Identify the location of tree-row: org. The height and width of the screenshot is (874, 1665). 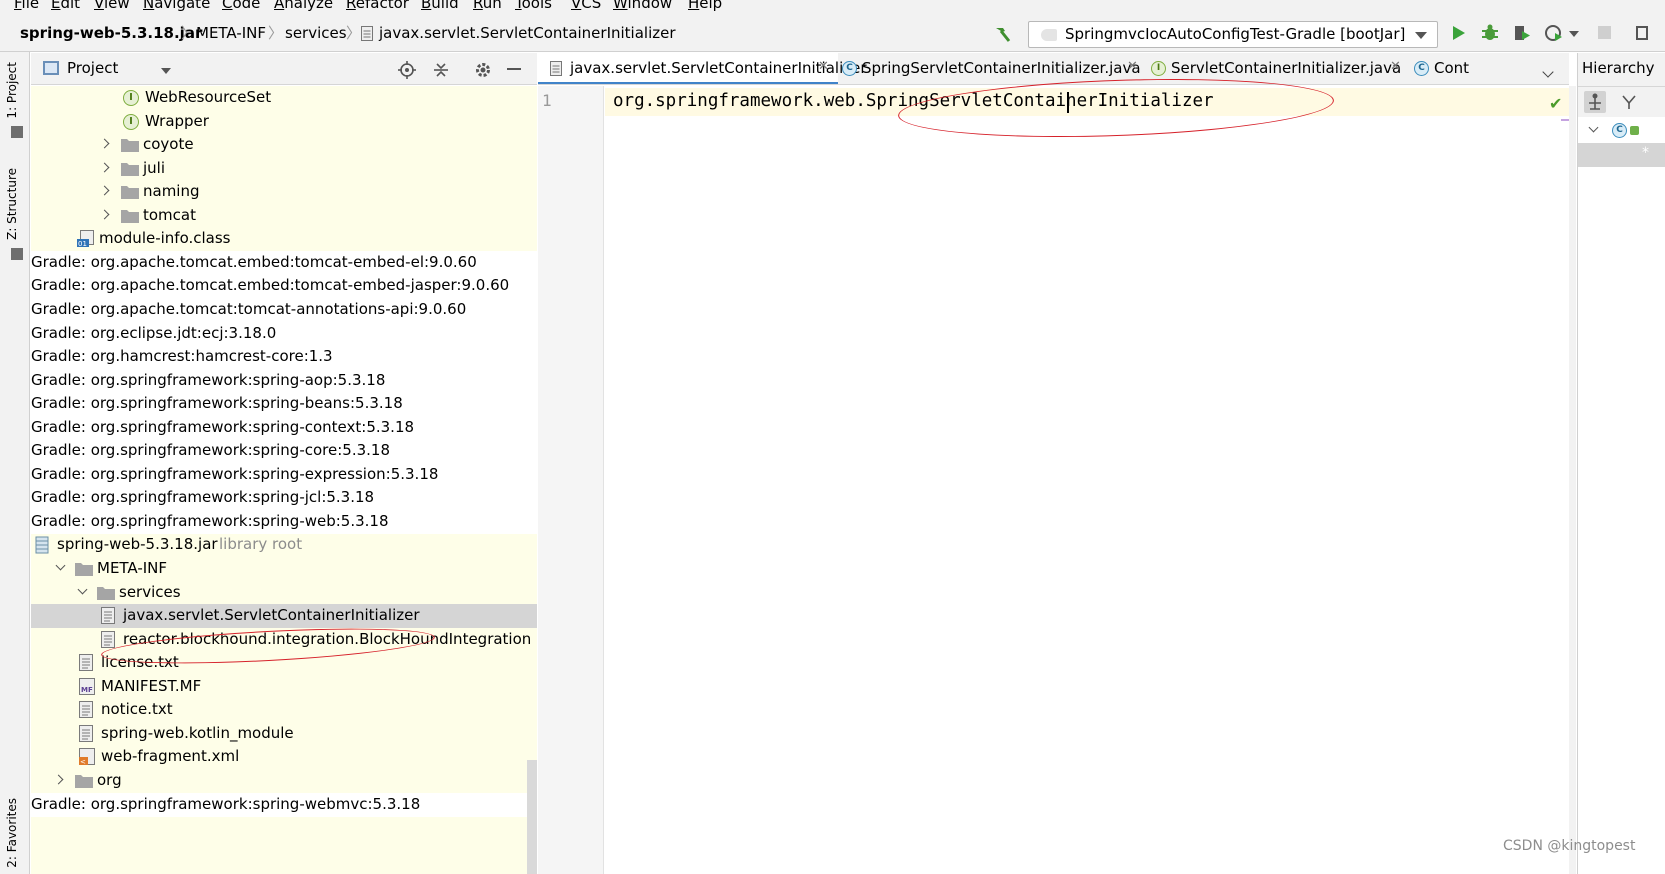
(284, 781).